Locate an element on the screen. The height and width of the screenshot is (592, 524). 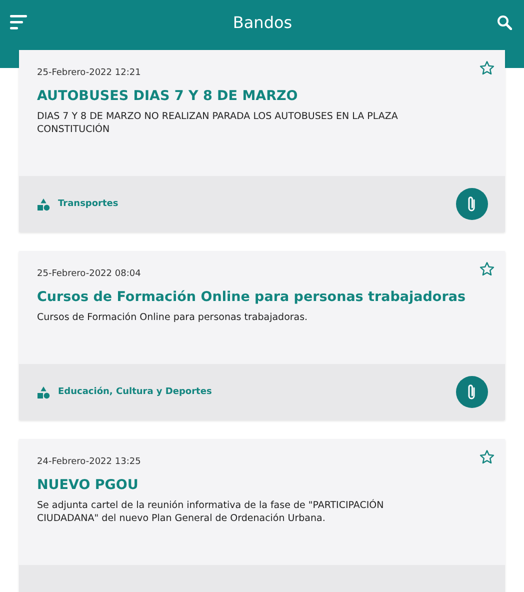
notice-date: 24-Febrero-2022 13:25 is located at coordinates (89, 462).